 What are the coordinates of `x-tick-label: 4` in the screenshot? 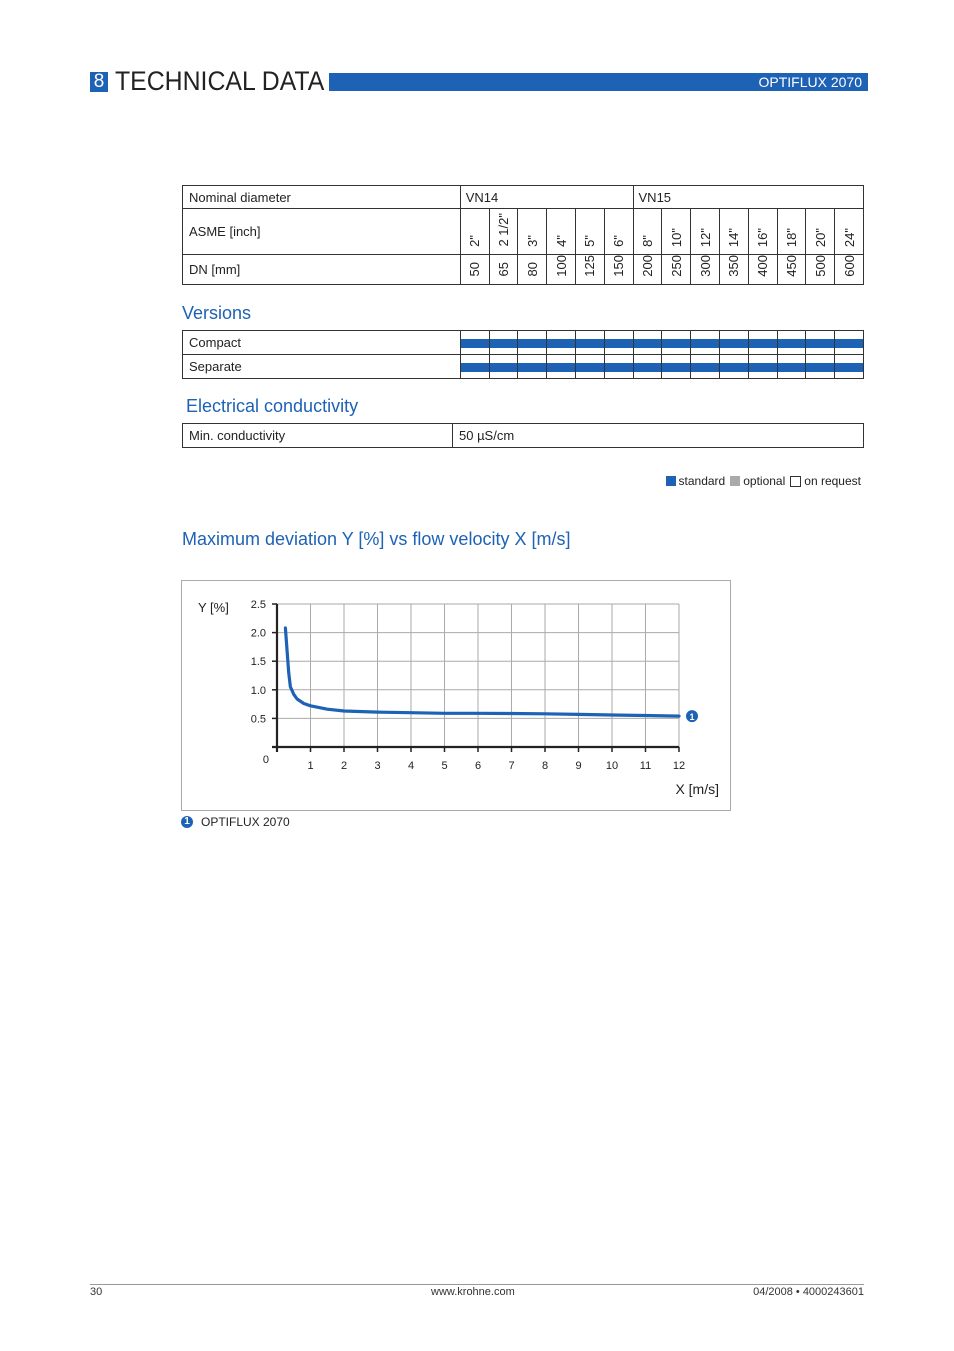 It's located at (411, 766).